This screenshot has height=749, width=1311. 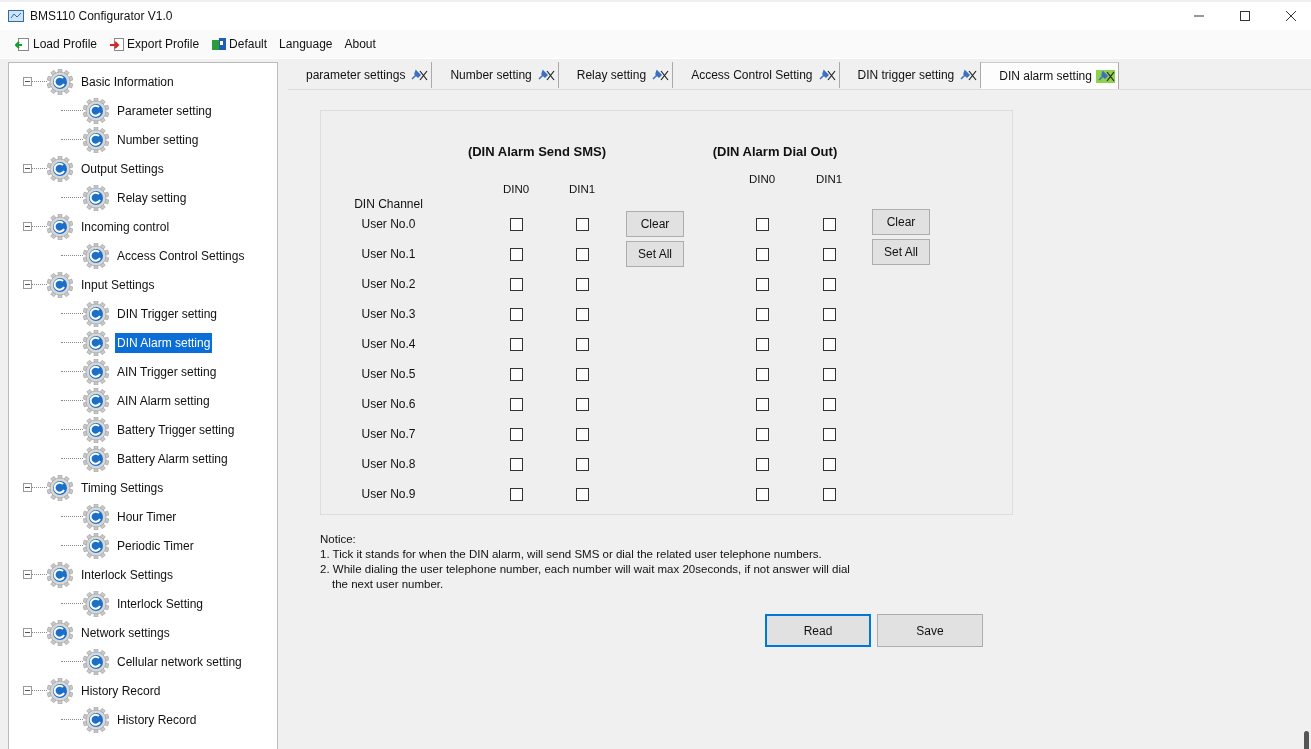 I want to click on window-title: BMS110 Configurator V1.0, so click(x=101, y=16).